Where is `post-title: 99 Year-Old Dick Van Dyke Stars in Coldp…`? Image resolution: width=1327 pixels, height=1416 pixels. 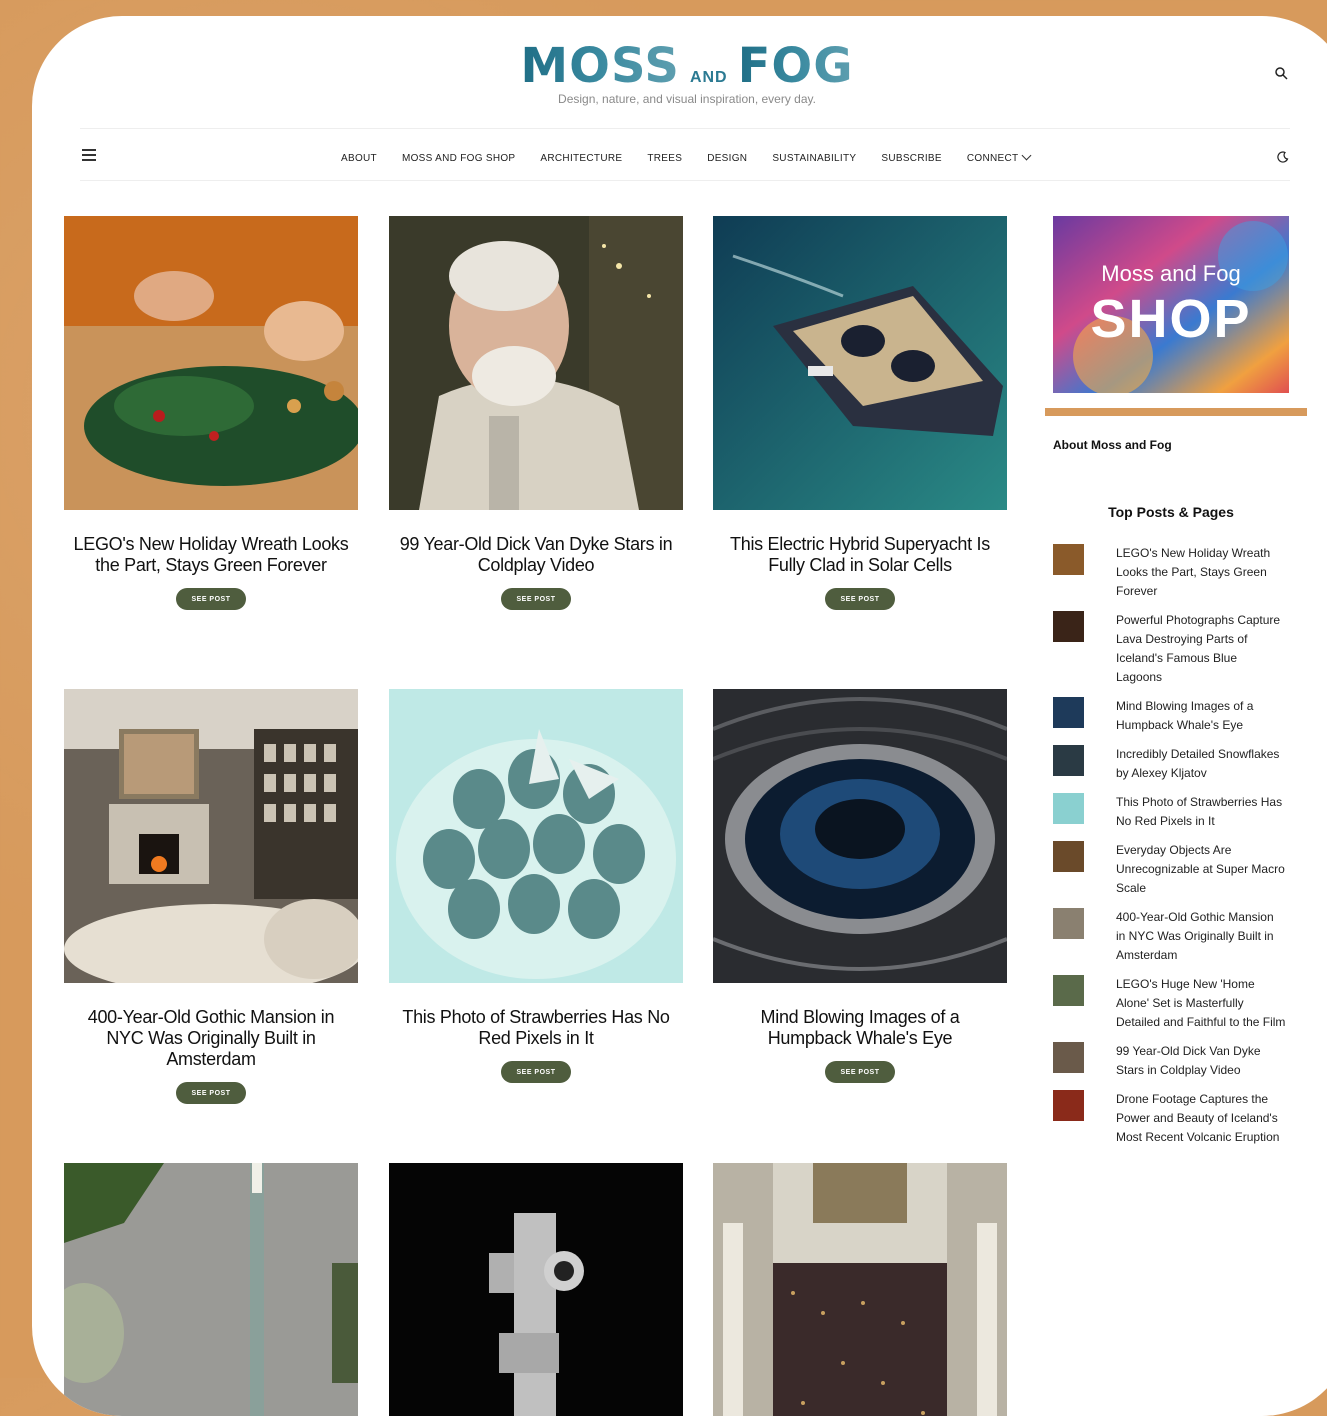
post-title: 99 Year-Old Dick Van Dyke Stars in Coldp… is located at coordinates (536, 555).